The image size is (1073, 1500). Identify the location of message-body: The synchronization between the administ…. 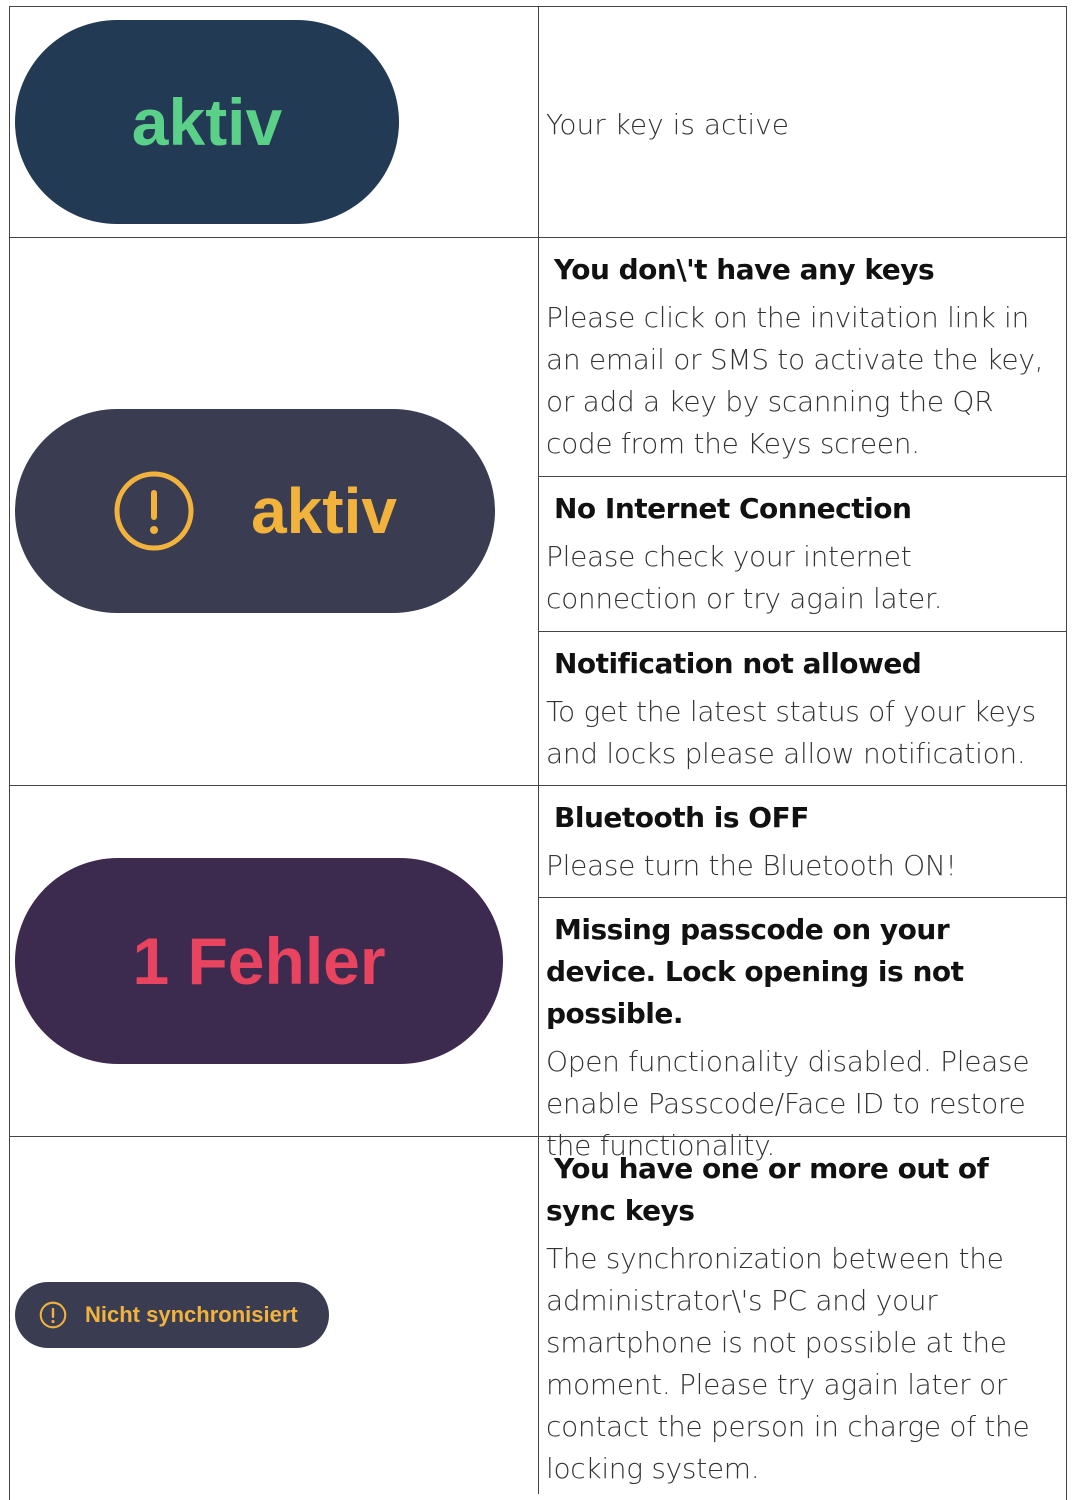
(788, 1363).